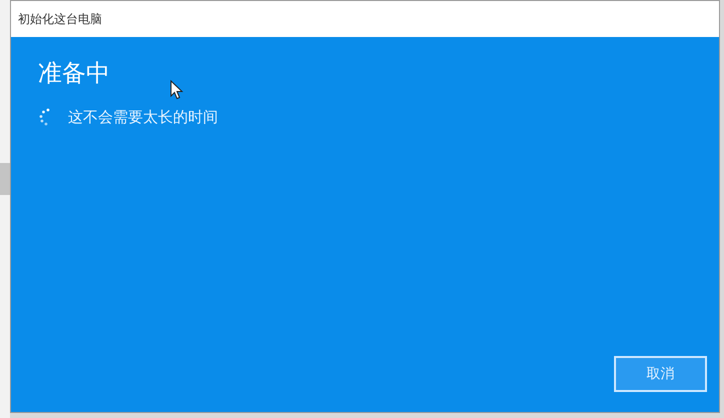 This screenshot has width=724, height=418. Describe the element at coordinates (177, 90) in the screenshot. I see `mouse-cursor-icon` at that location.